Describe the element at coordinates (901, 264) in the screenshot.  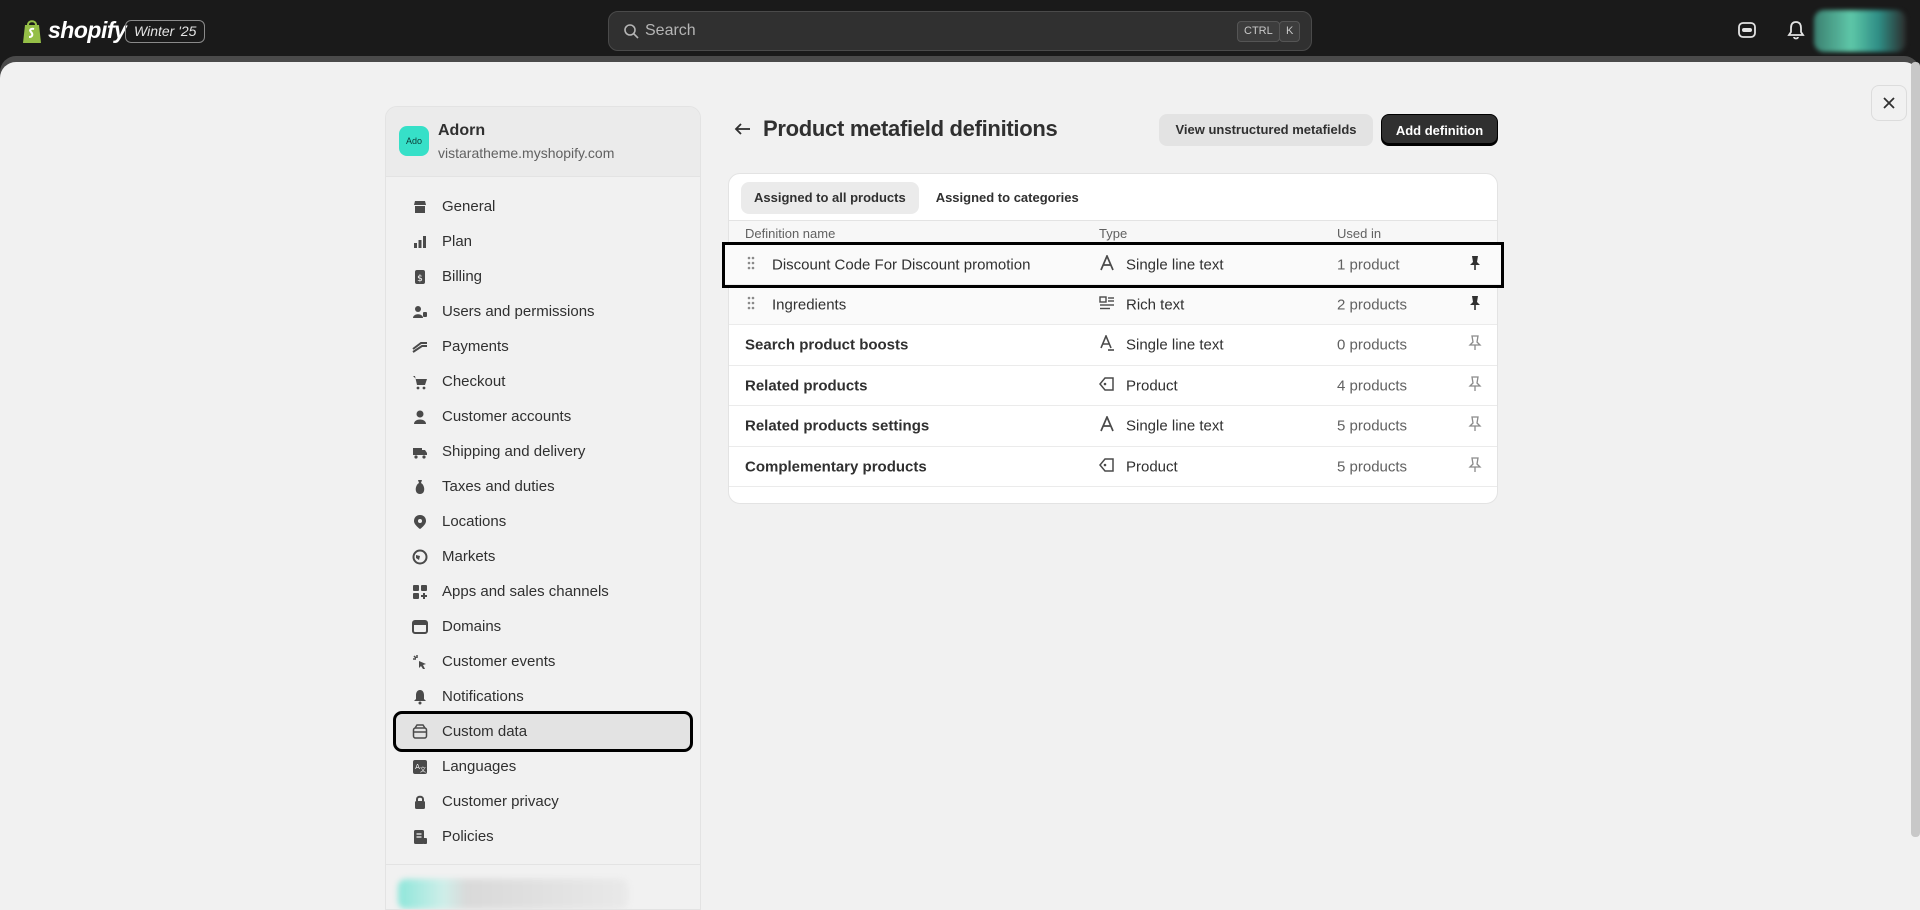
I see `definition-name: Discount Code For Discount promotion` at that location.